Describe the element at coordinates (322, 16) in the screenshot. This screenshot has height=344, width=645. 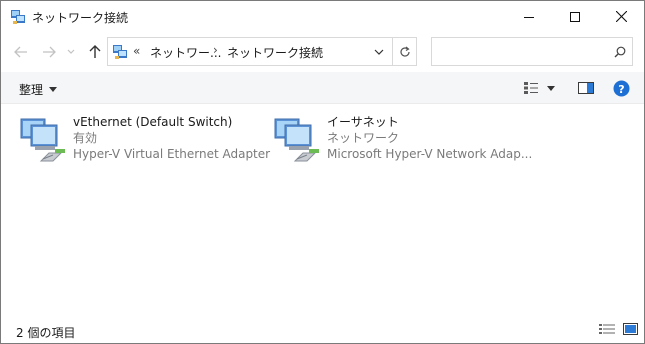
I see `title-bar: ネットワーク接続` at that location.